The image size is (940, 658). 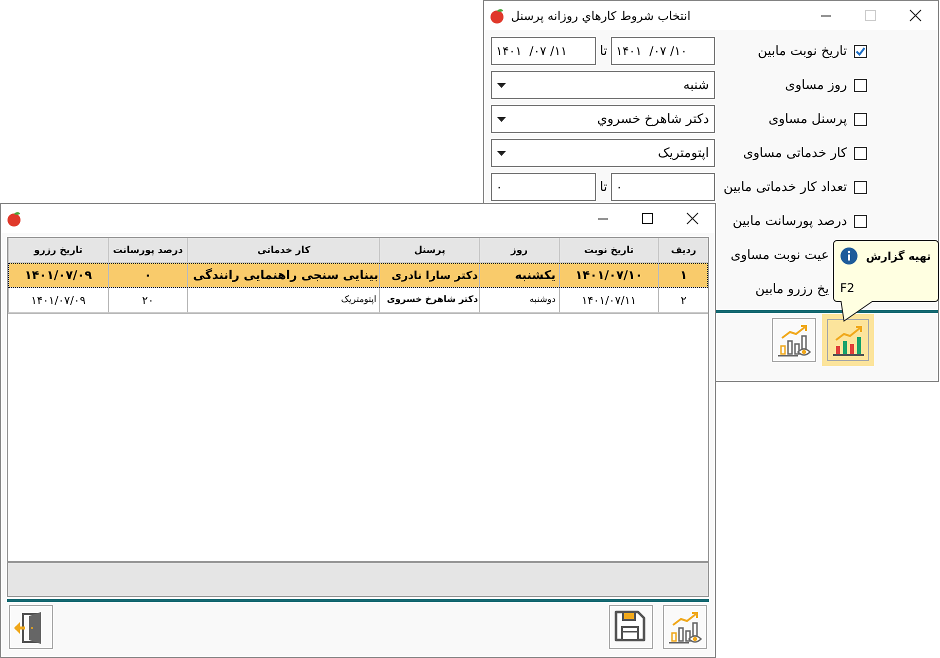 I want to click on info-icon, so click(x=849, y=256).